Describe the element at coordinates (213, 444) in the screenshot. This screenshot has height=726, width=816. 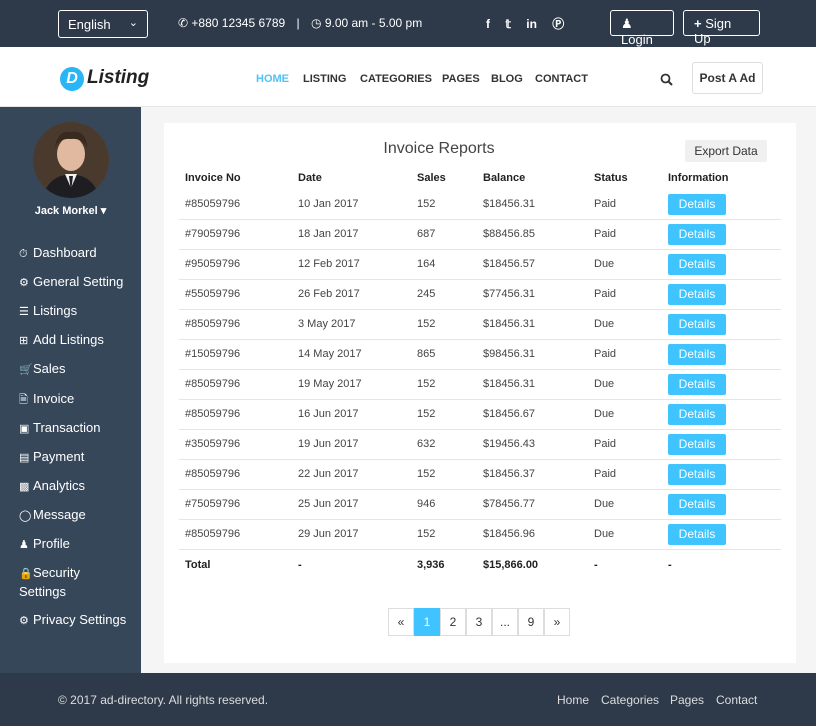
I see `cell-invoice-no: #35059796` at that location.